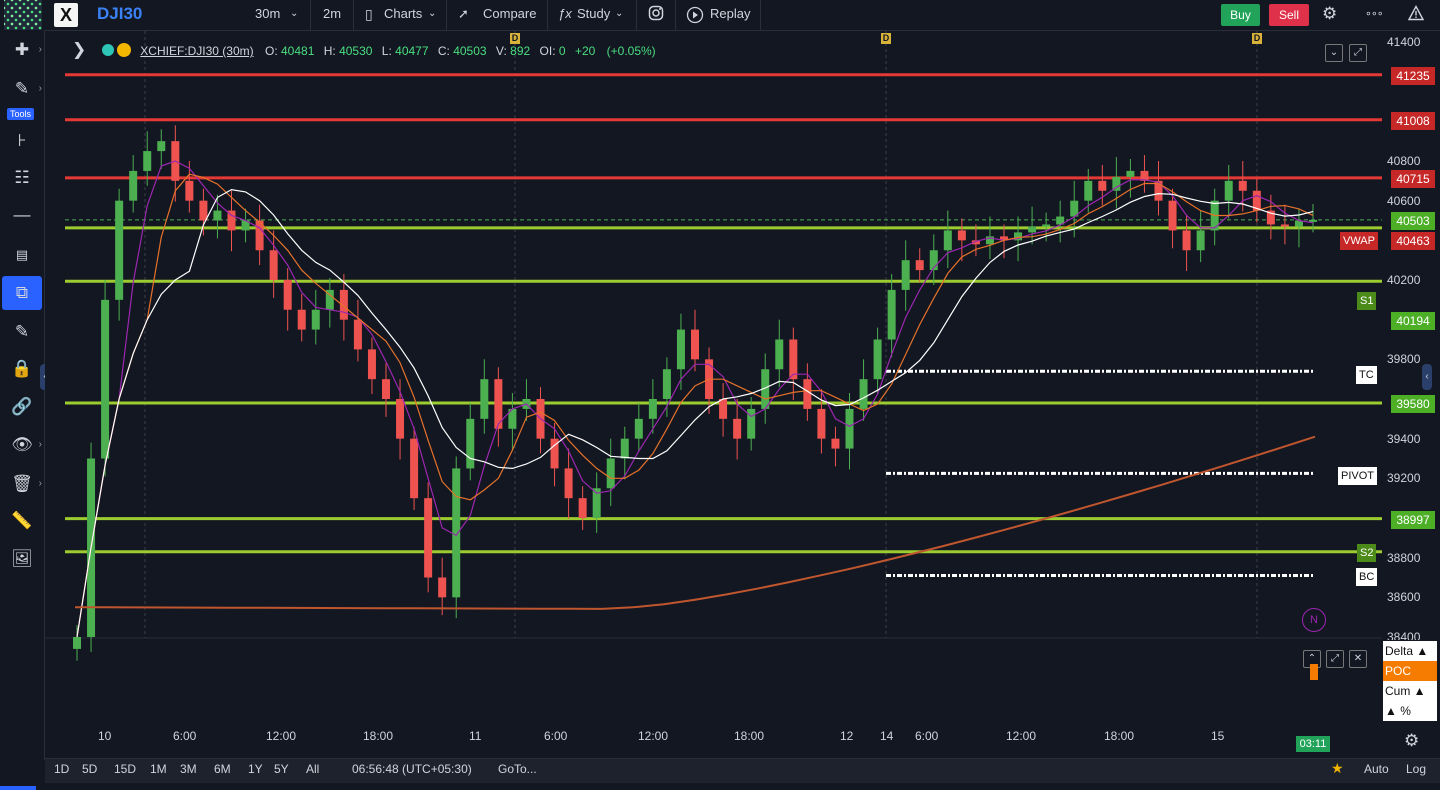  Describe the element at coordinates (497, 15) in the screenshot. I see `compare-button: ➚ Compare` at that location.